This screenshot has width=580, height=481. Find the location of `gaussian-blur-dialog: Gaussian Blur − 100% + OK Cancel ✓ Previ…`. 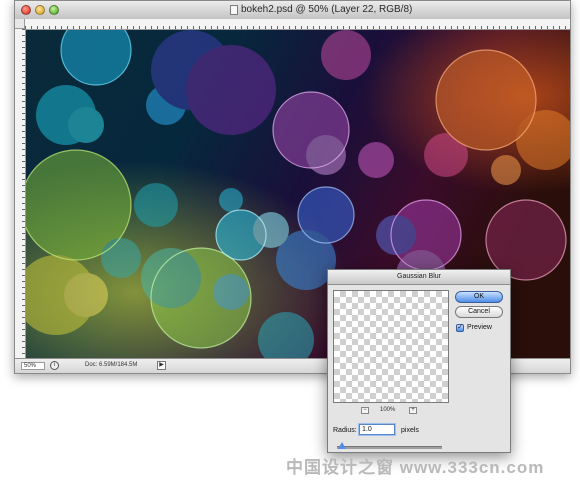

gaussian-blur-dialog: Gaussian Blur − 100% + OK Cancel ✓ Previ… is located at coordinates (419, 361).